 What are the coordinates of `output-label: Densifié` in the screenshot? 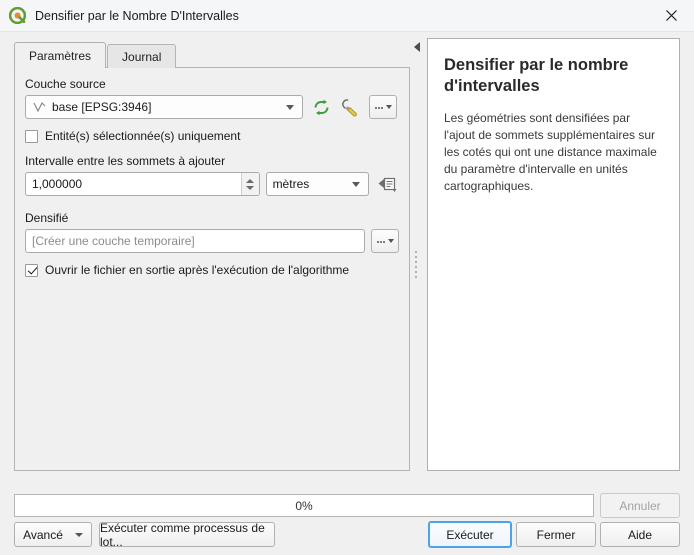 It's located at (47, 218).